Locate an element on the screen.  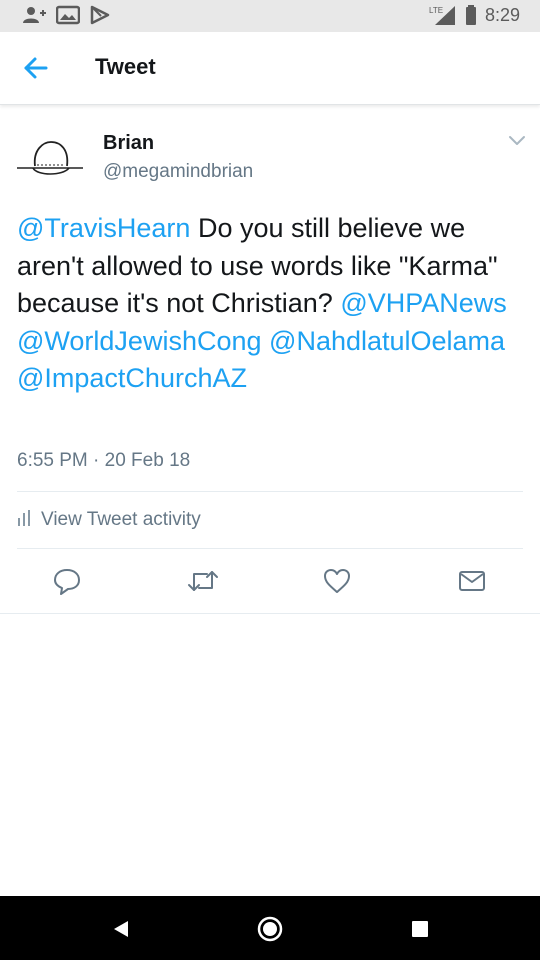
direct-message-icon is located at coordinates (472, 585).